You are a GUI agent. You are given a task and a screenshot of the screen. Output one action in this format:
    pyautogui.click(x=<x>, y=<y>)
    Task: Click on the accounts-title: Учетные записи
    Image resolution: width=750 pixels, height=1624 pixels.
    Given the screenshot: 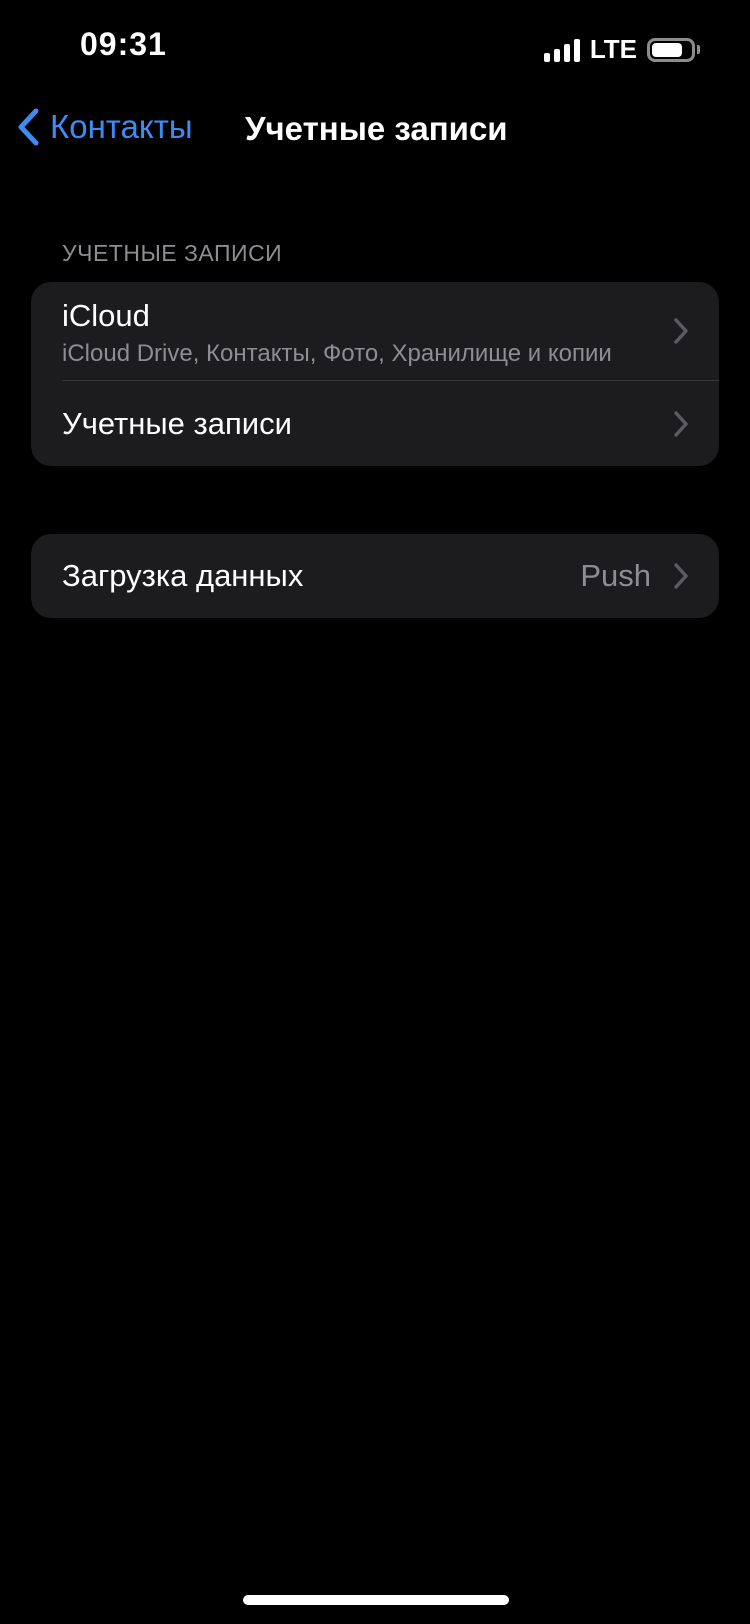 What is the action you would take?
    pyautogui.click(x=177, y=423)
    